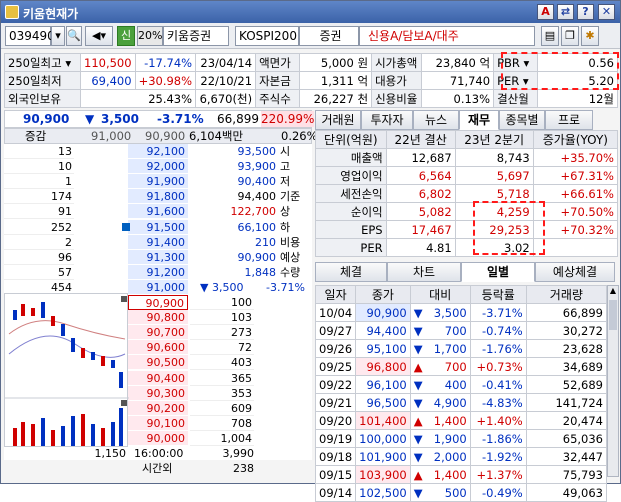 The width and height of the screenshot is (621, 502). What do you see at coordinates (110, 453) in the screenshot?
I see `total-ask-qty: 1,150` at bounding box center [110, 453].